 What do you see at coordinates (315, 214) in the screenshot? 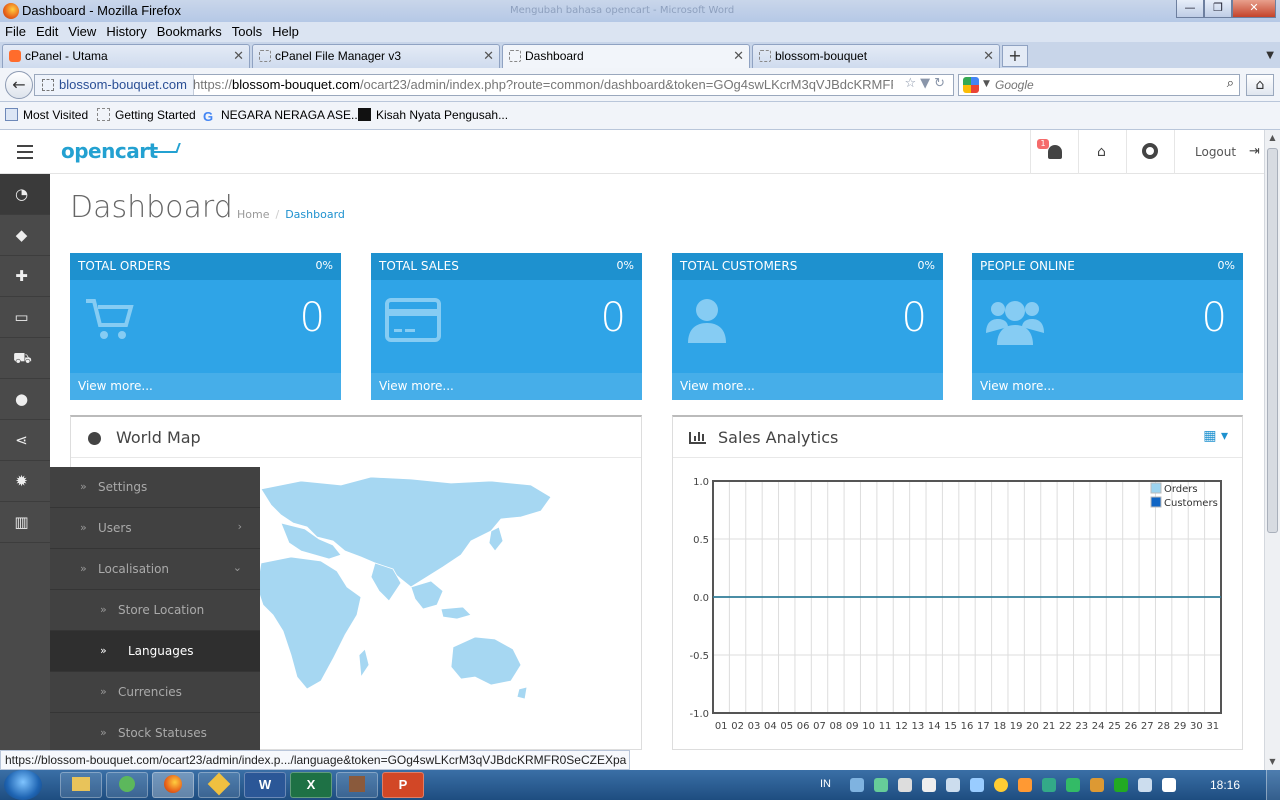
I see `breadcrumb-dashboard: Dashboard` at bounding box center [315, 214].